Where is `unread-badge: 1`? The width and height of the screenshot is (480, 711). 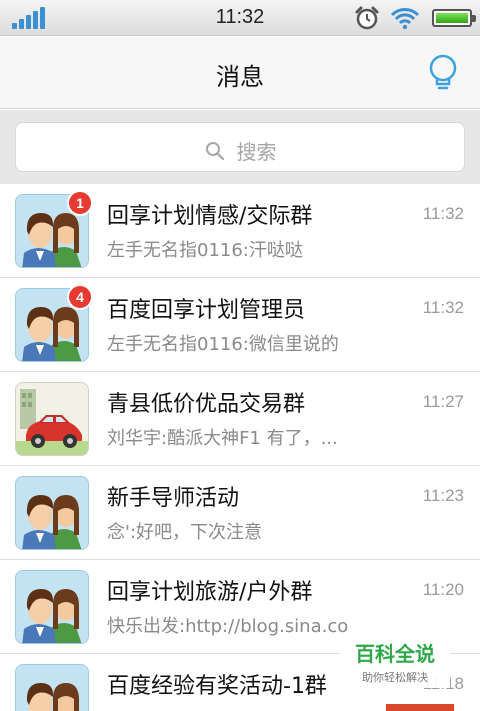 unread-badge: 1 is located at coordinates (80, 203).